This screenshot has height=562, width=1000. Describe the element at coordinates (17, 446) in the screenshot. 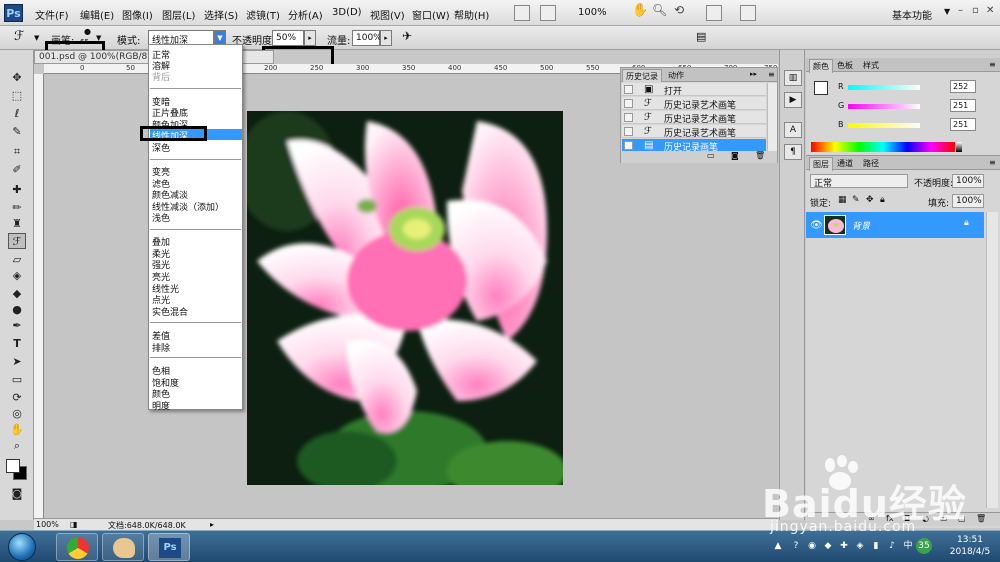

I see `zoom-tool-icon: ⌕` at that location.